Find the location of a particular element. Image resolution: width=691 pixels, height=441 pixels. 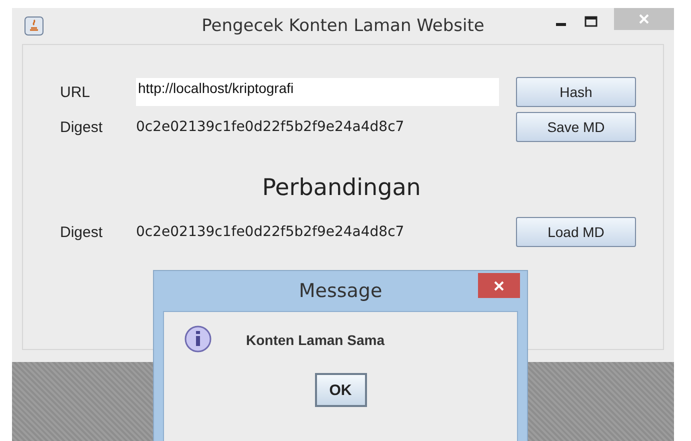

dialog-message: Konten Laman Sama is located at coordinates (315, 340).